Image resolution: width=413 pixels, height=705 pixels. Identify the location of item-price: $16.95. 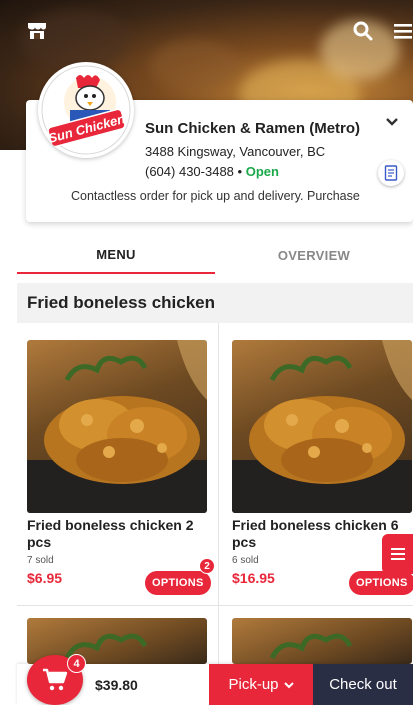
(253, 578).